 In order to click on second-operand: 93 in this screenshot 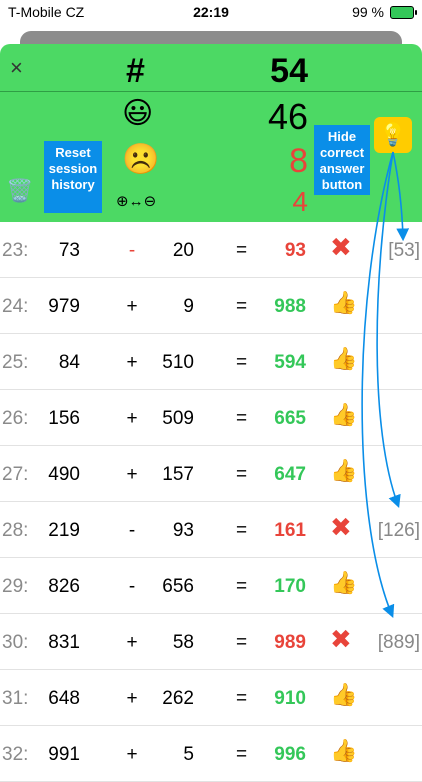, I will do `click(183, 530)`.